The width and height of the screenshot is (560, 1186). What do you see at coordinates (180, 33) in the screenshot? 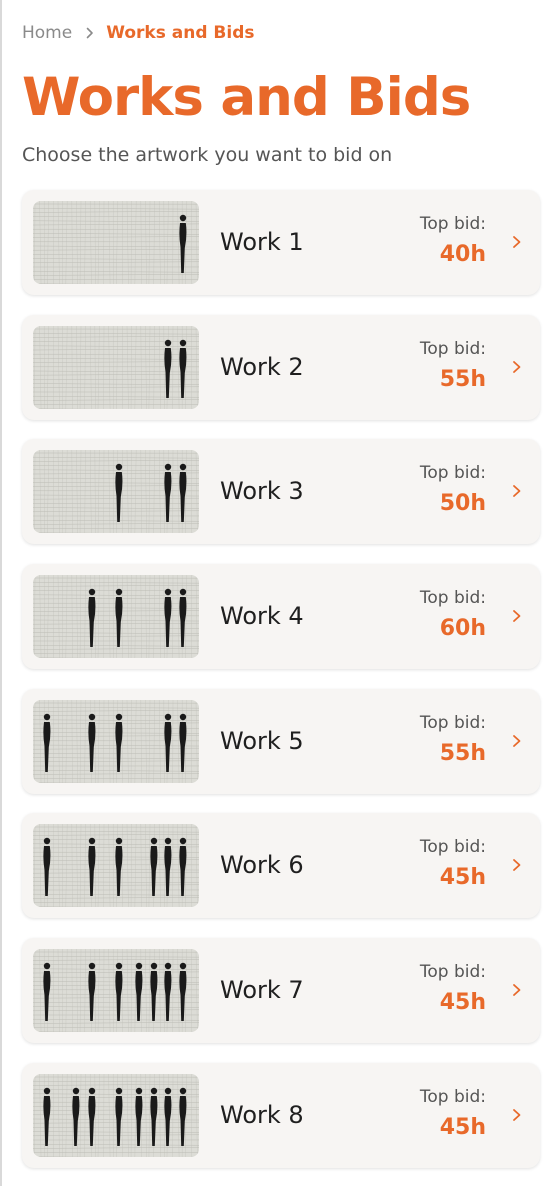
I see `breadcrumb-current: Works and Bids` at bounding box center [180, 33].